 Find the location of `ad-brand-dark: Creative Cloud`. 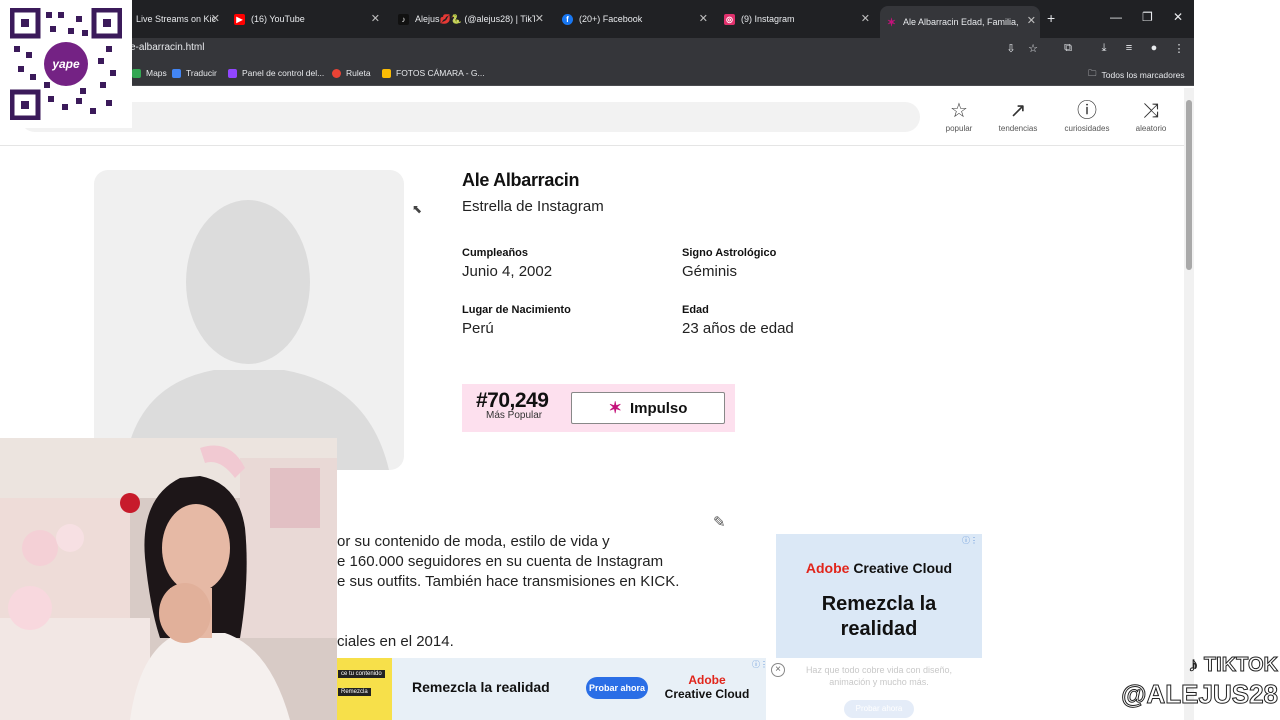

ad-brand-dark: Creative Cloud is located at coordinates (903, 568).